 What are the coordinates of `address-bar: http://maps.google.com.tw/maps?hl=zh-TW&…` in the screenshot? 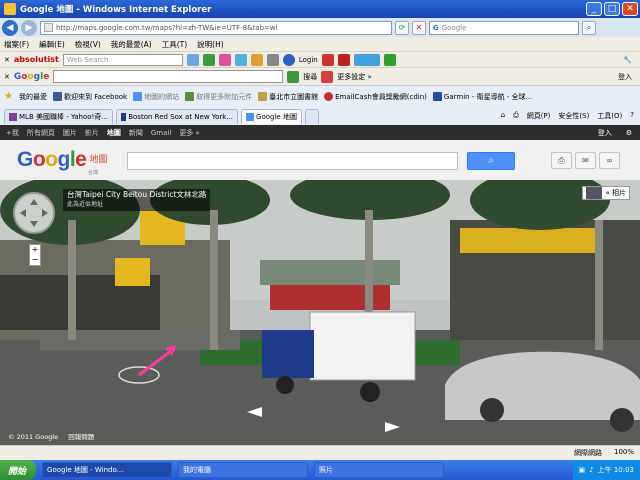 It's located at (216, 27).